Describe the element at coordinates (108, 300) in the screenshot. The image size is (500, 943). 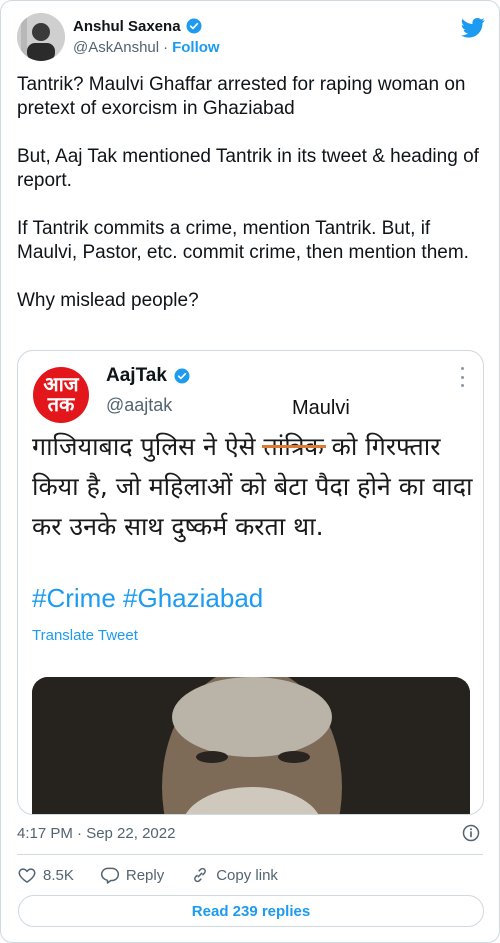
I see `tweet-paragraph: Why mislead people?` at that location.